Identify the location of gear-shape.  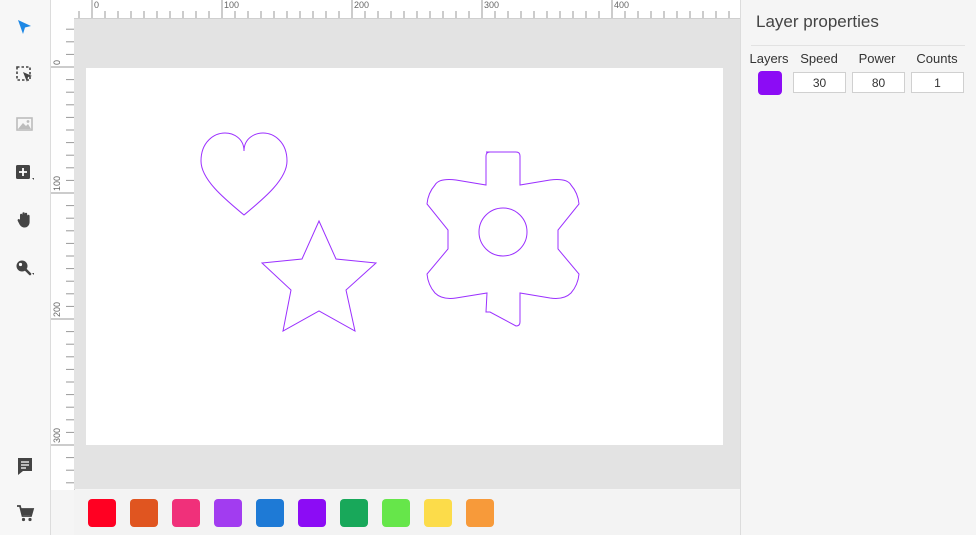
(503, 239).